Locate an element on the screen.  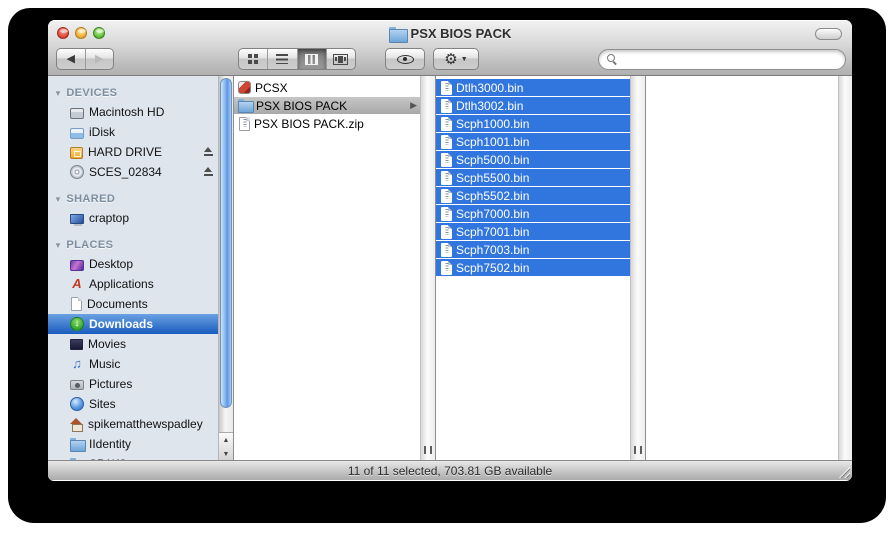
scroll-up-button: ▲ is located at coordinates (226, 440).